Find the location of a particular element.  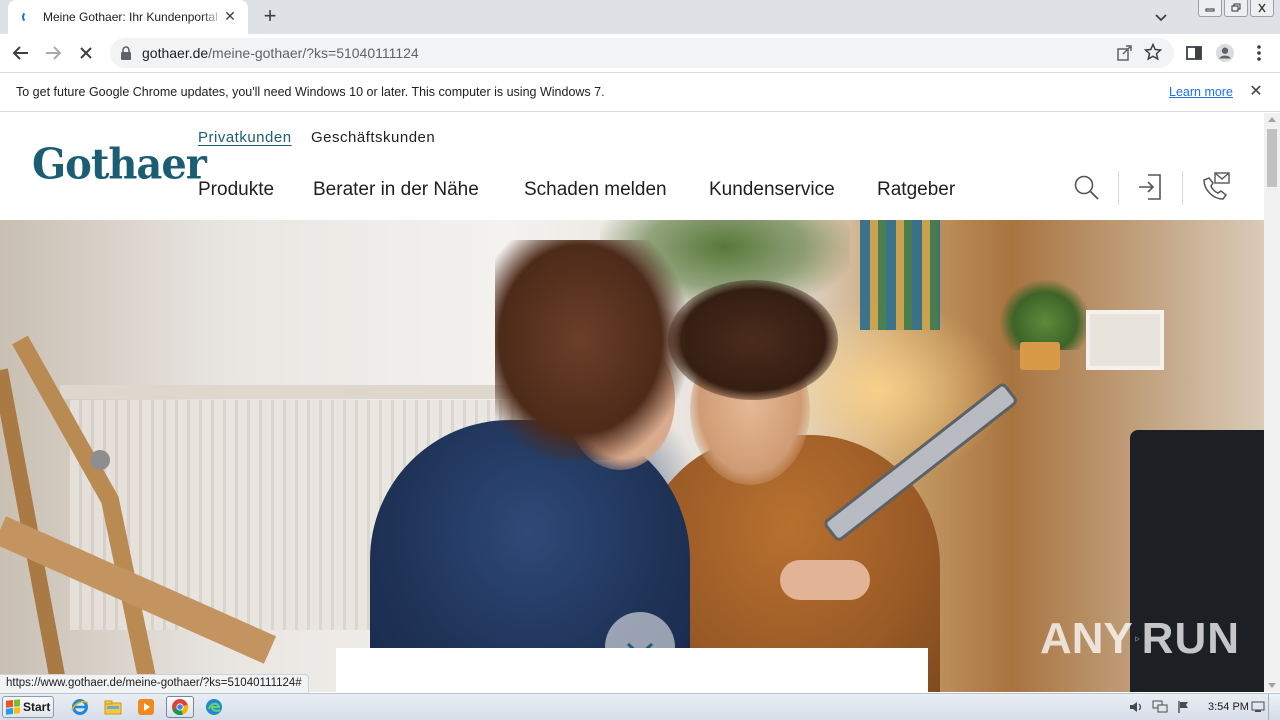

search-icon is located at coordinates (1086, 187).